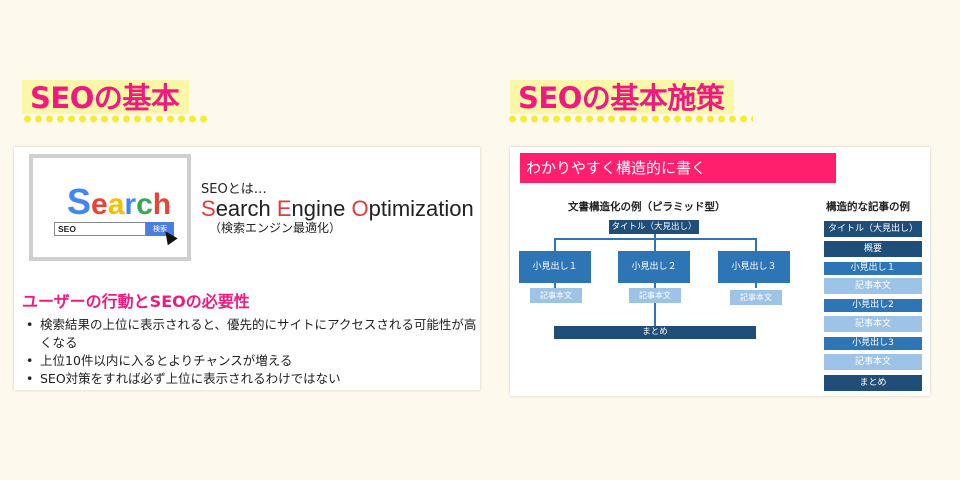 The height and width of the screenshot is (480, 960). What do you see at coordinates (655, 332) in the screenshot?
I see `pyramid-summary-box: まとめ` at bounding box center [655, 332].